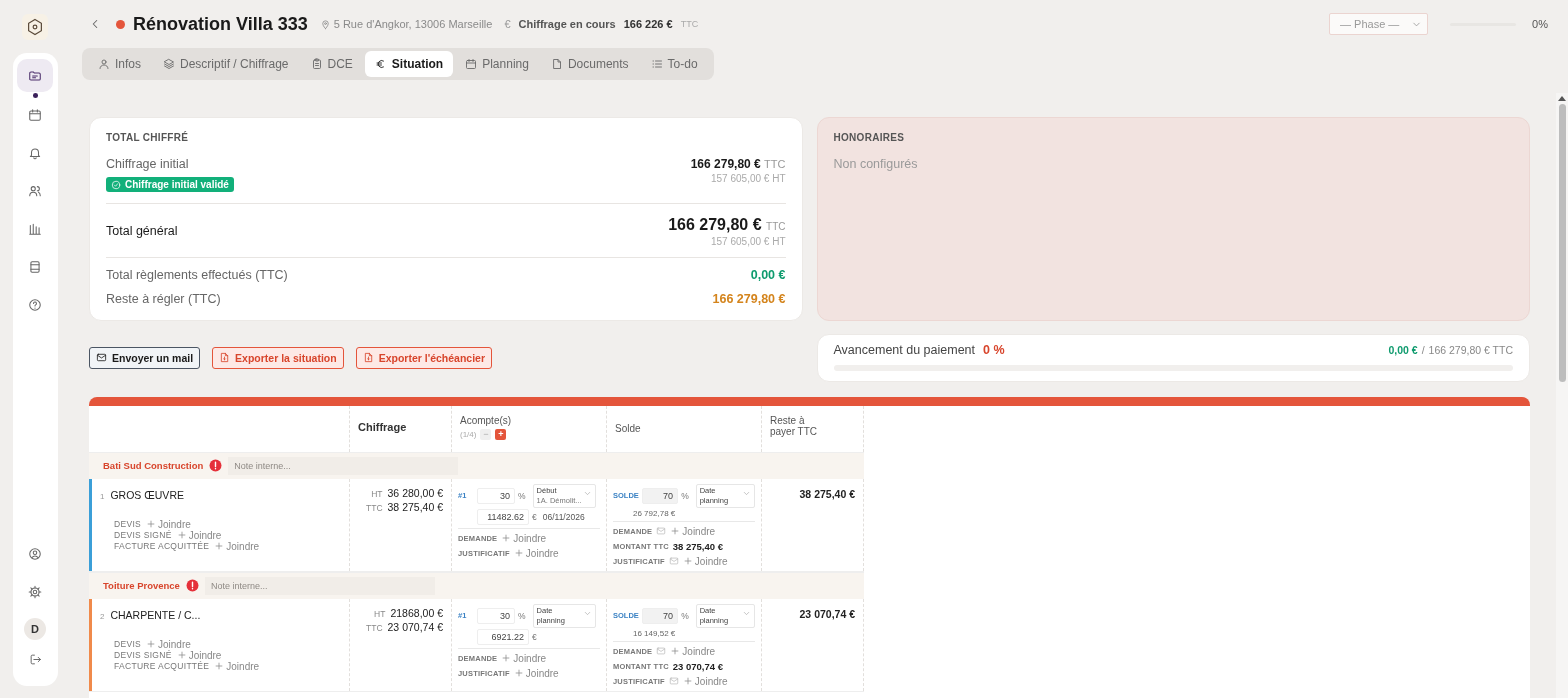 This screenshot has width=1568, height=698. I want to click on remove-deposit-button: −, so click(486, 434).